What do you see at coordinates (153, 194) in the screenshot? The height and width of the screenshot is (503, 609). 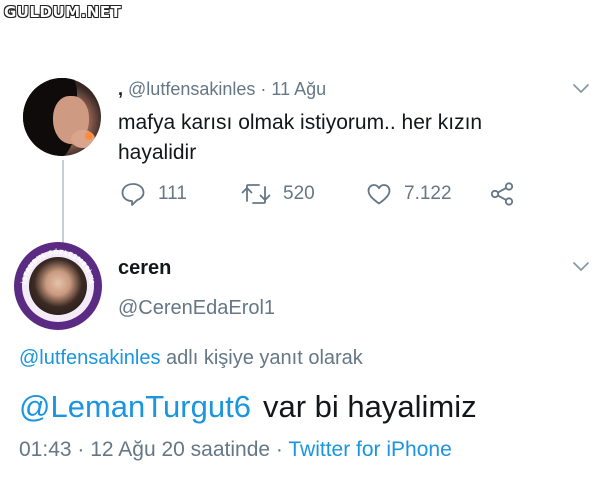 I see `reply-action: 111` at bounding box center [153, 194].